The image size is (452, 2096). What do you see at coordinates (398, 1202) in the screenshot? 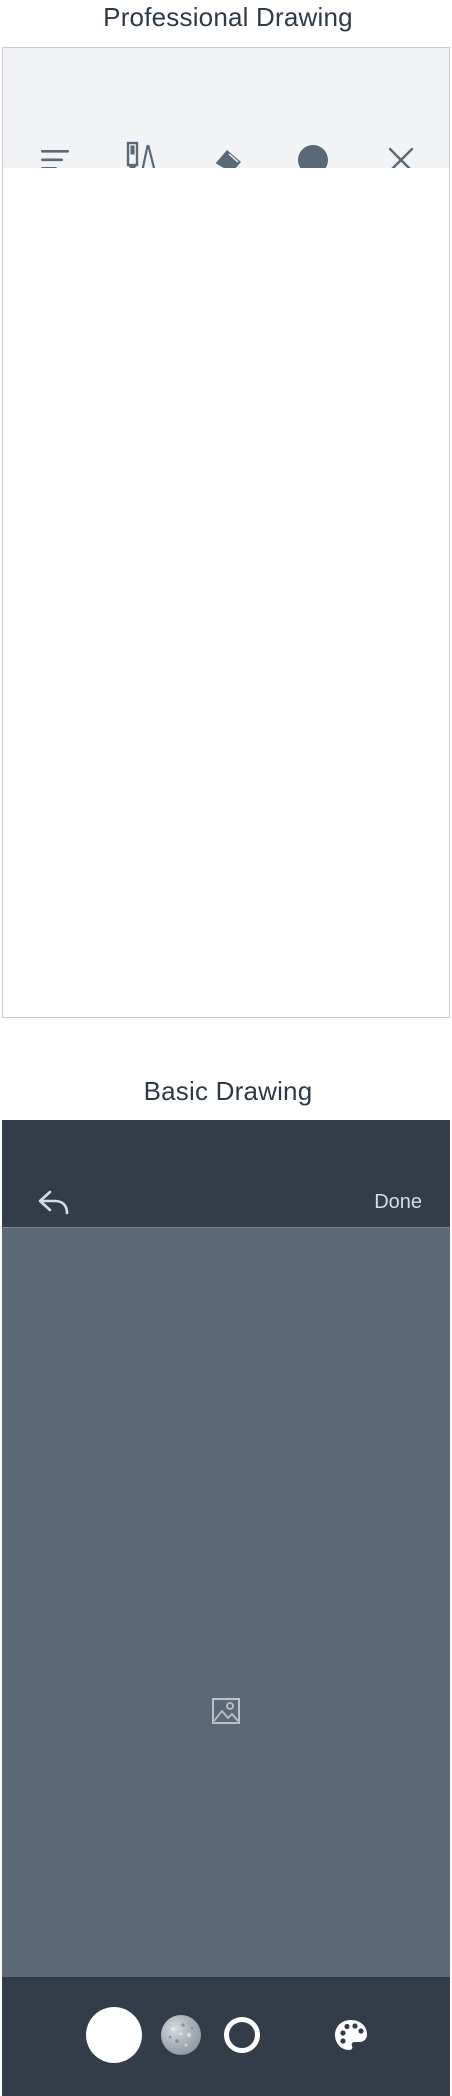
I see `done-button: Done` at bounding box center [398, 1202].